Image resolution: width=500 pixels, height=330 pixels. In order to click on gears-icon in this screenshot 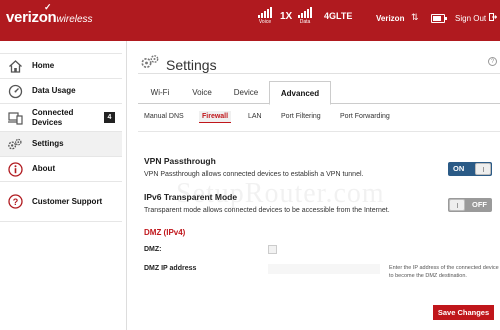, I will do `click(15, 144)`.